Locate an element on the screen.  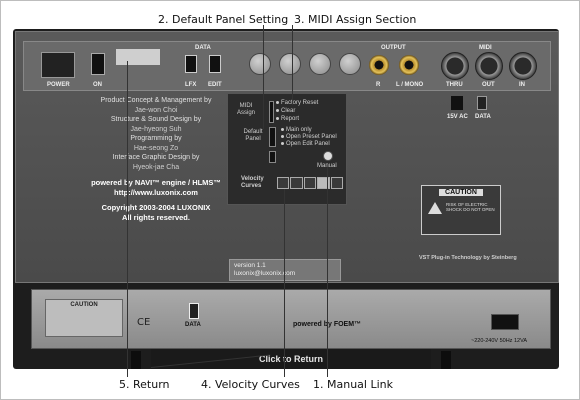
output-l-jack is located at coordinates (409, 65).